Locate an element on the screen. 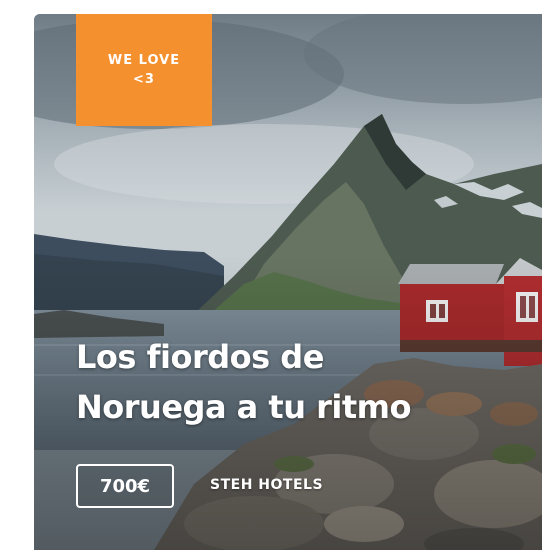 The width and height of the screenshot is (542, 550). we-love-badge: WE LOVE <3 is located at coordinates (144, 70).